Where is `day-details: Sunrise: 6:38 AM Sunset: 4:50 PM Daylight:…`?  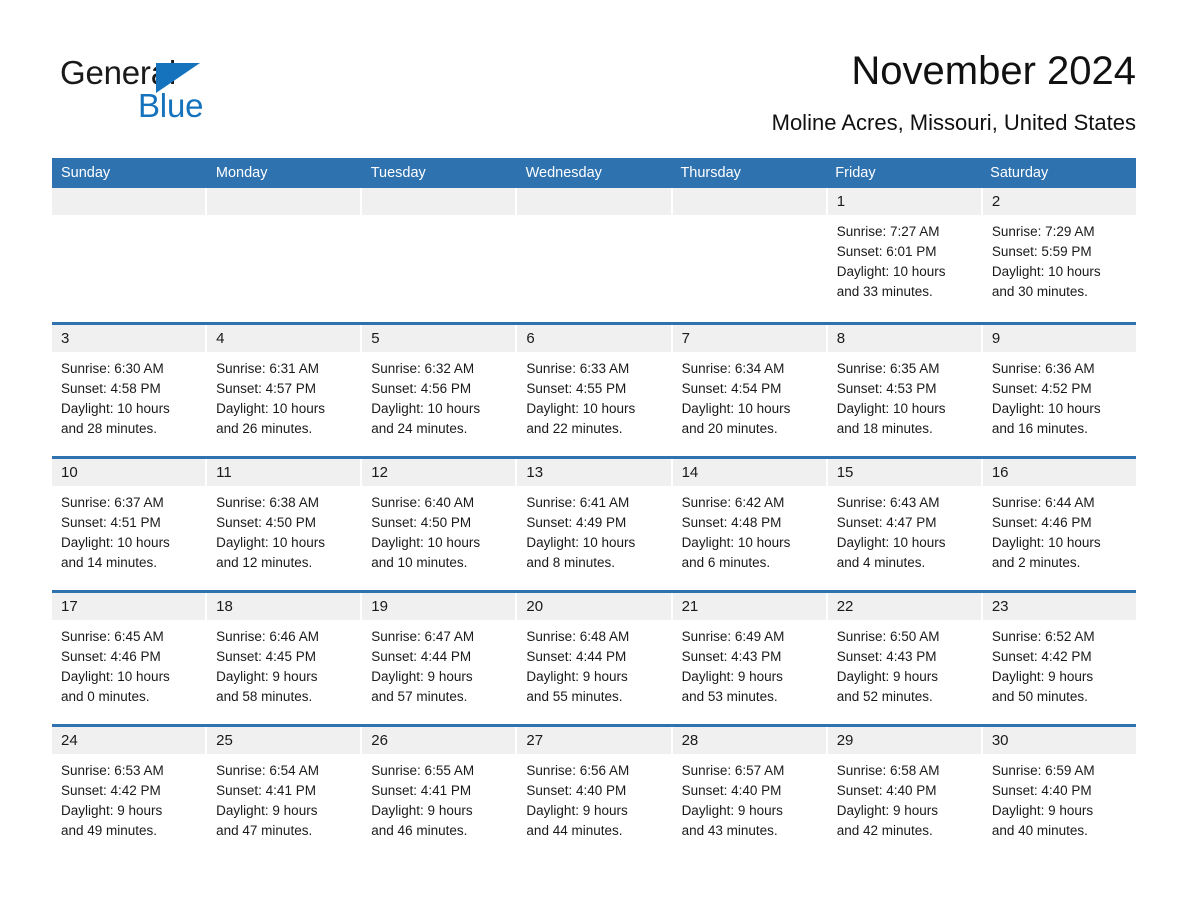
day-details: Sunrise: 6:38 AM Sunset: 4:50 PM Daylight:… is located at coordinates (283, 529).